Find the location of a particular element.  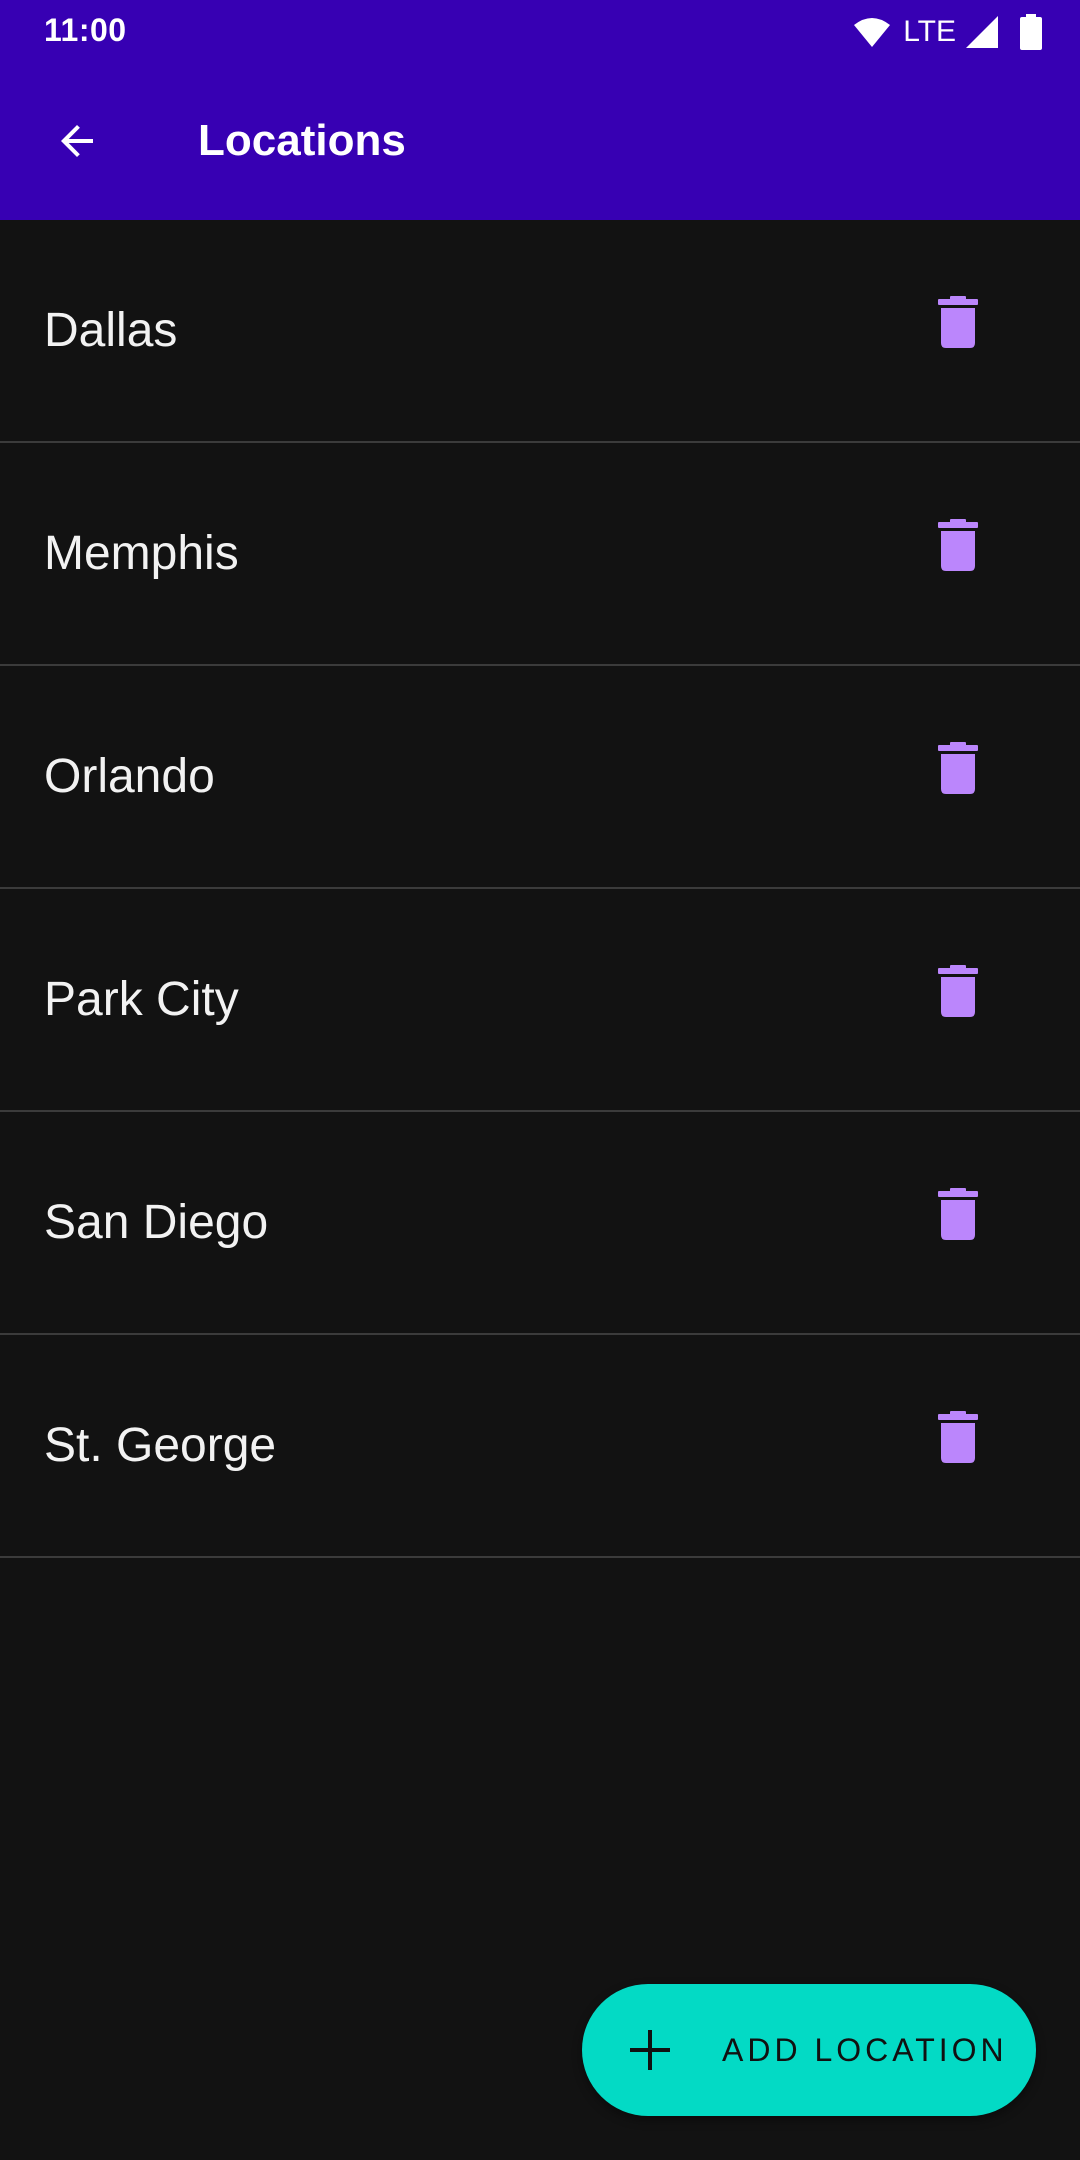

status-icons: LTE is located at coordinates (947, 32).